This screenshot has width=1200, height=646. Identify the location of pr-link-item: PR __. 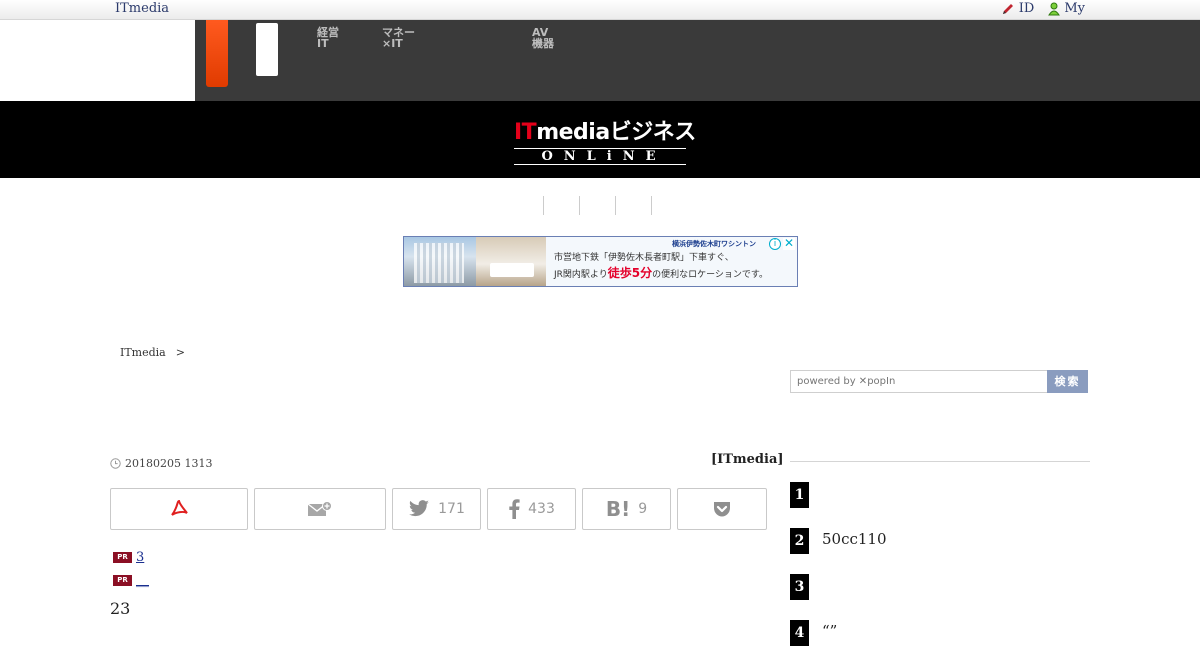
(131, 580).